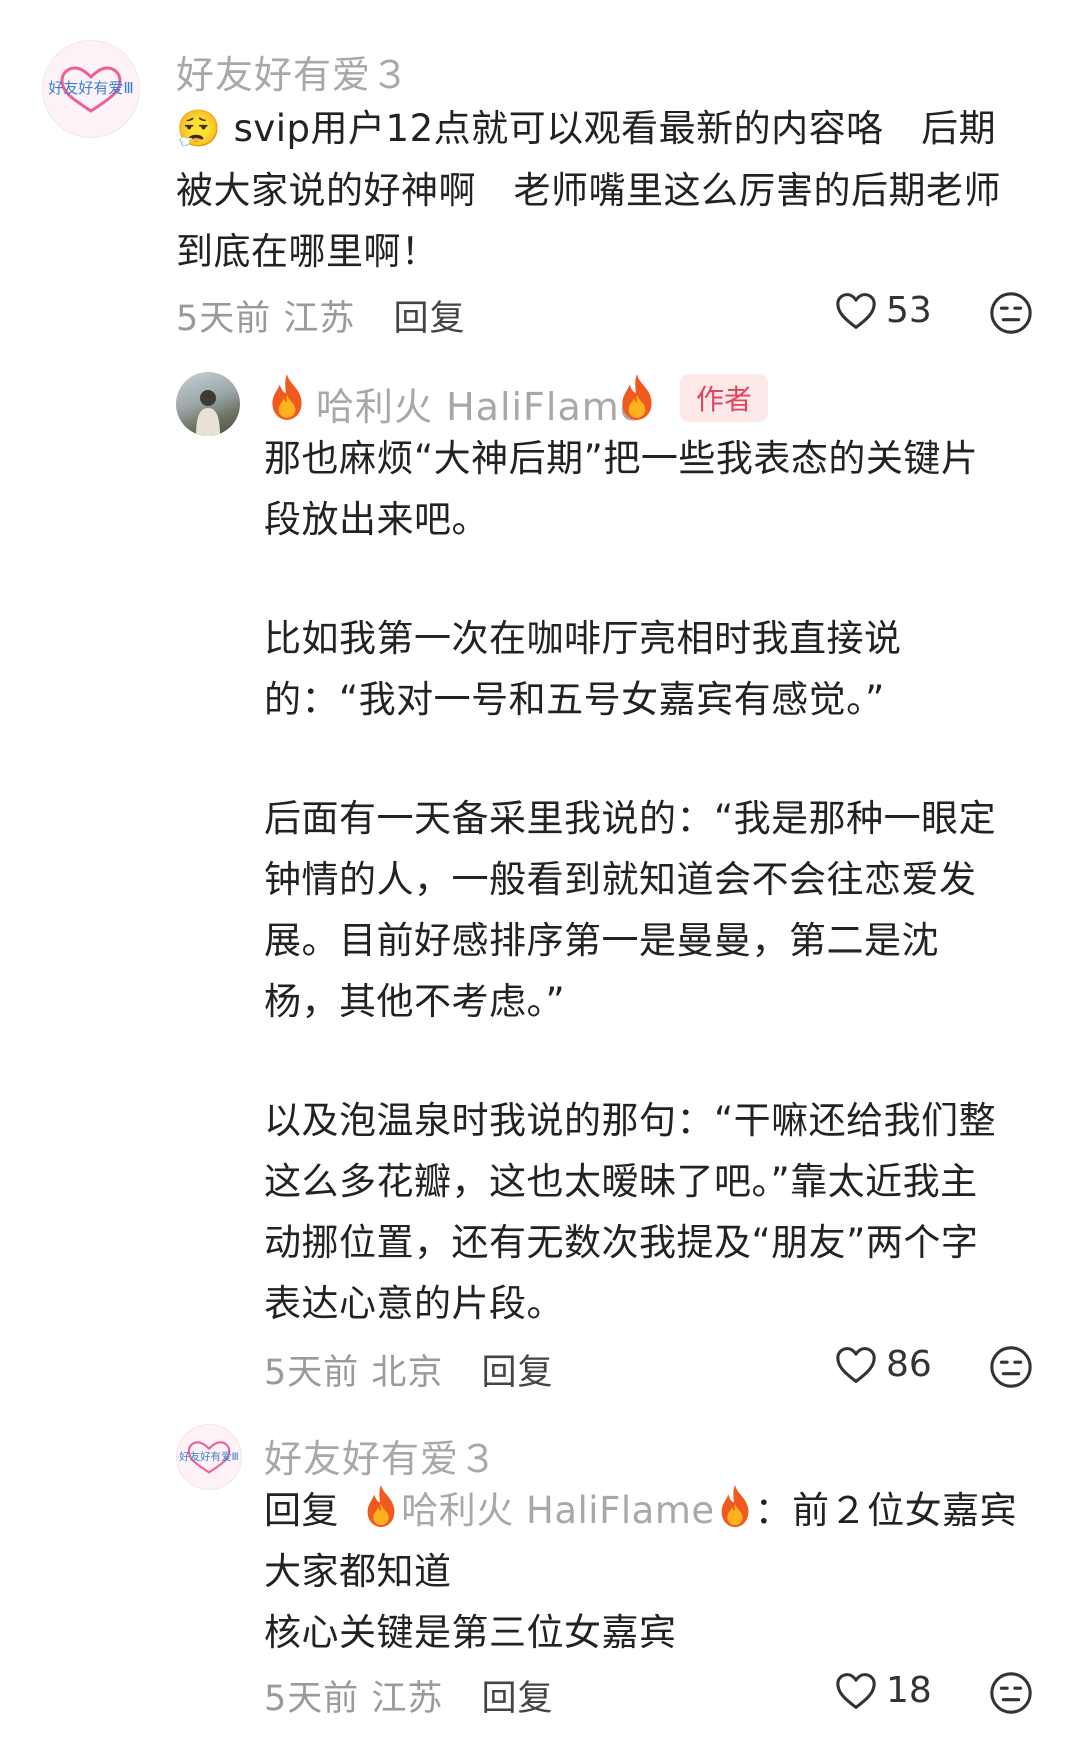 Image resolution: width=1080 pixels, height=1747 pixels. I want to click on mention-username: 哈利火 HaliFlame, so click(557, 1510).